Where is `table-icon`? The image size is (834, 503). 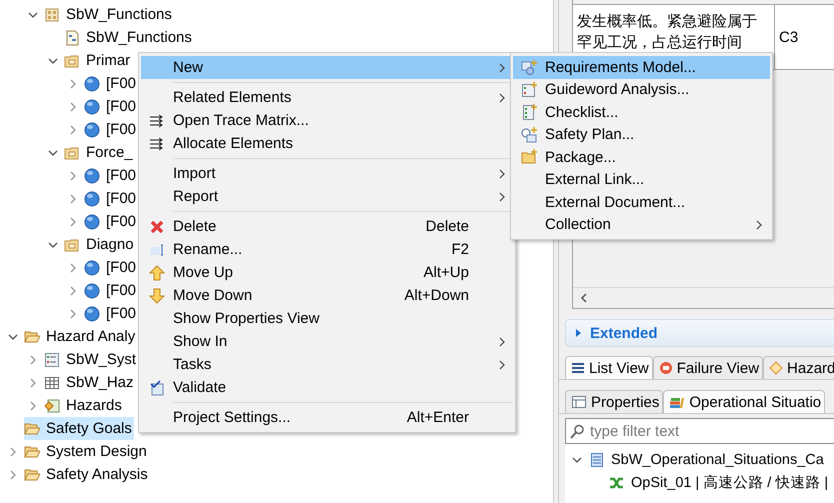 table-icon is located at coordinates (52, 382).